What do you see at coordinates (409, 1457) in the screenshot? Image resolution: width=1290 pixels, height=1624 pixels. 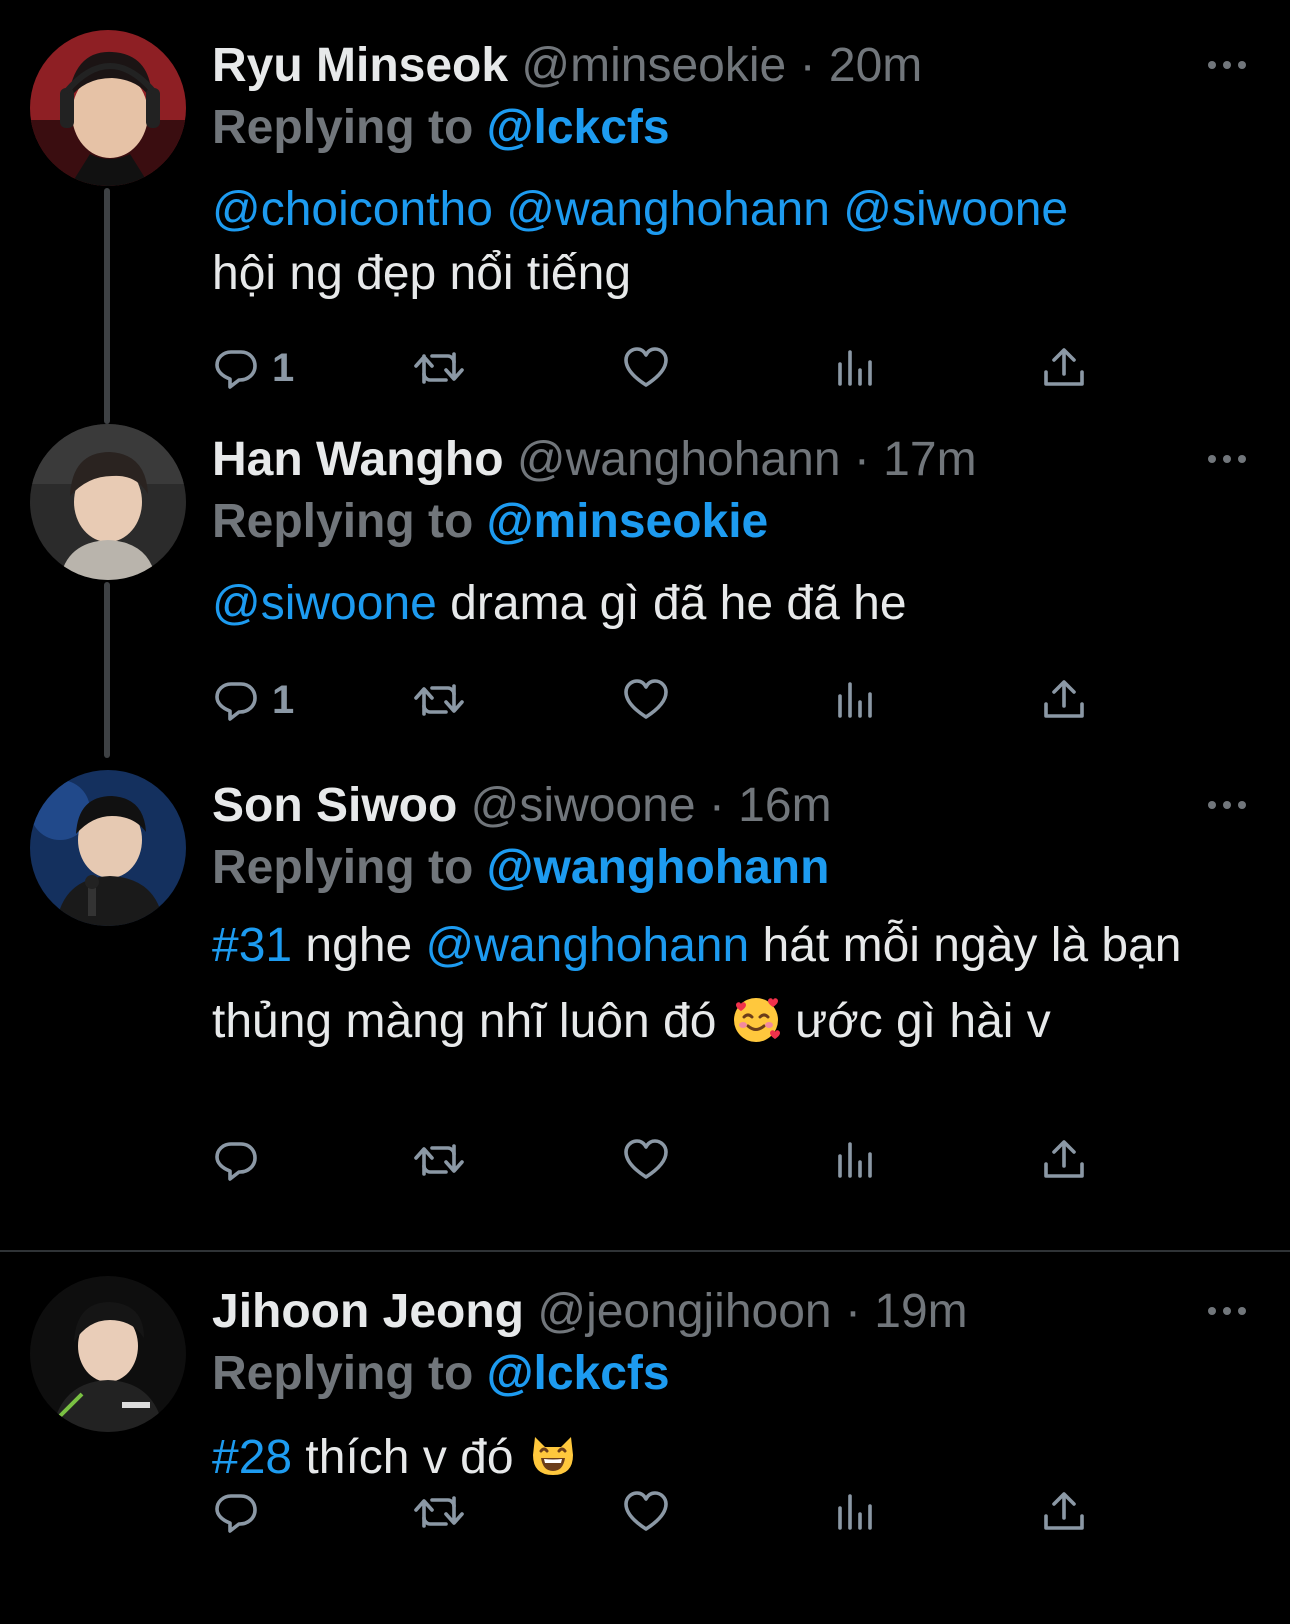 I see `tweet-body: thích v đó` at bounding box center [409, 1457].